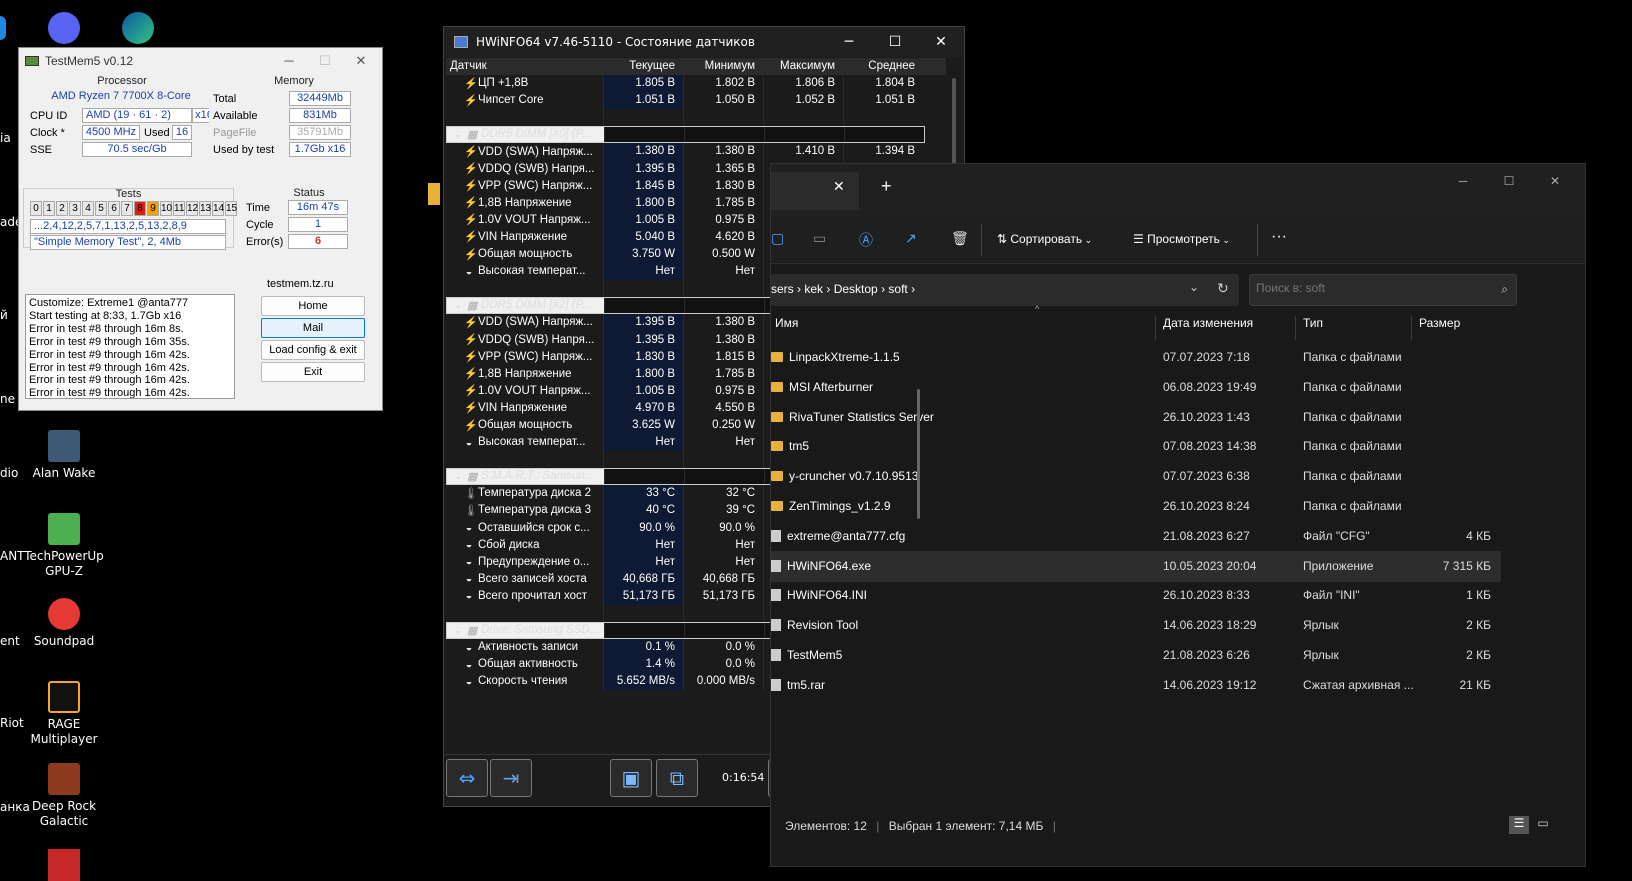  I want to click on details-view-icon: ☰, so click(1519, 825).